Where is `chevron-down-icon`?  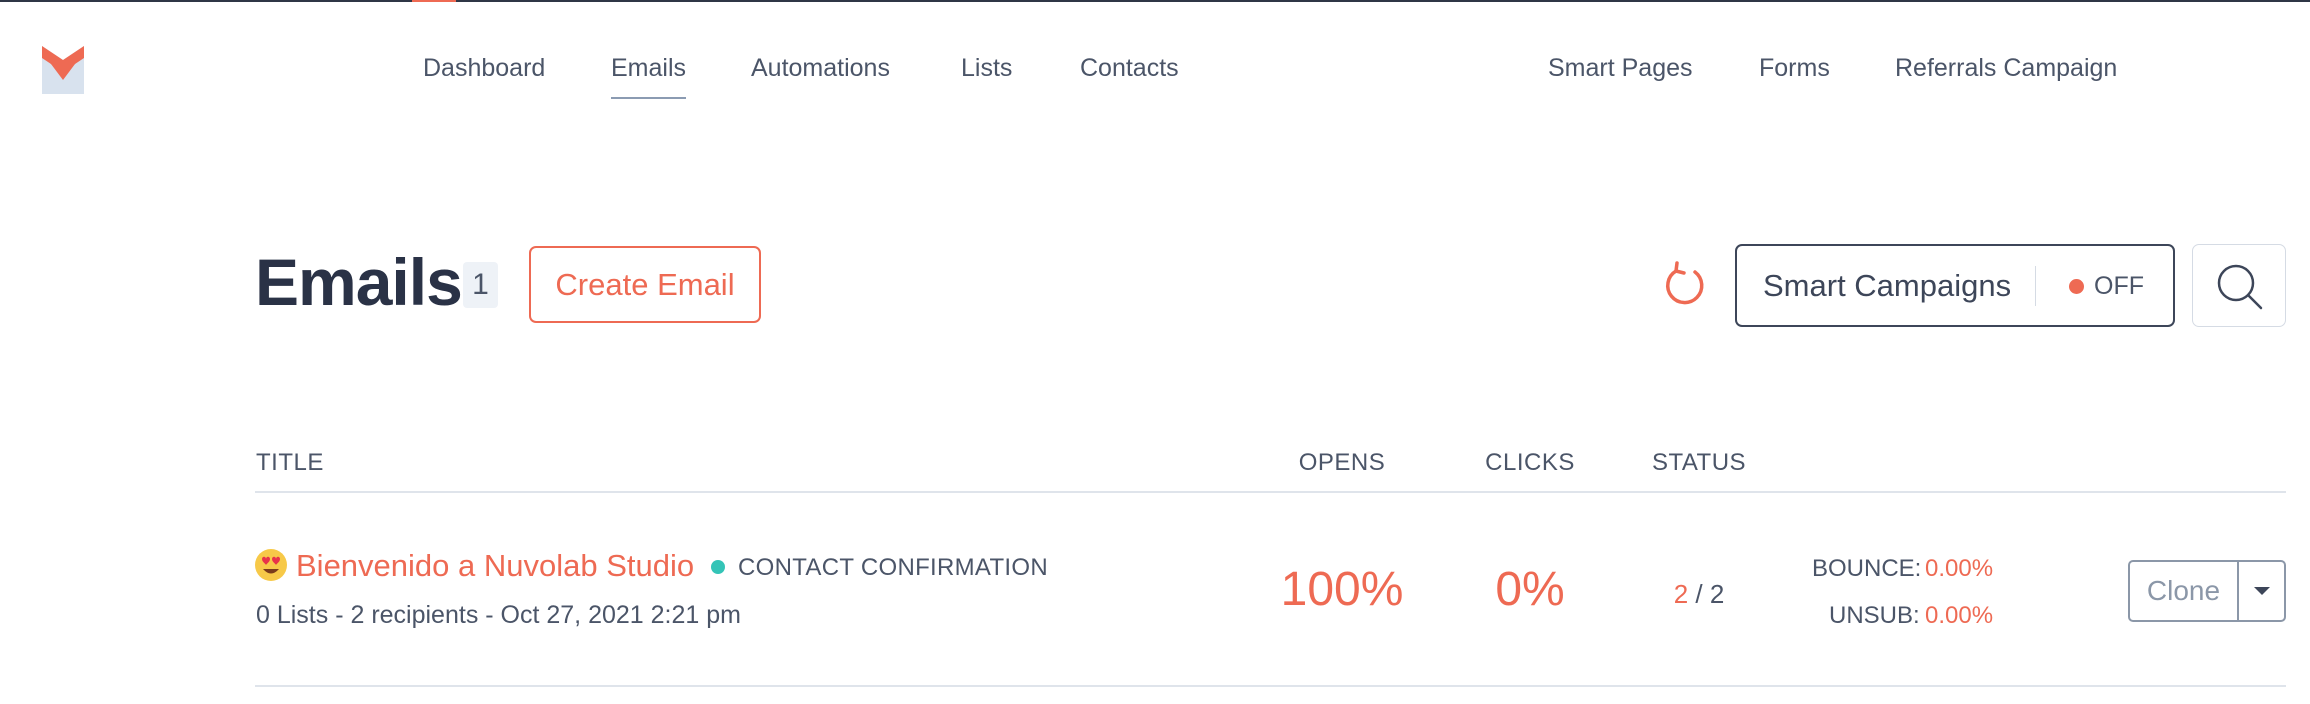
chevron-down-icon is located at coordinates (2261, 591).